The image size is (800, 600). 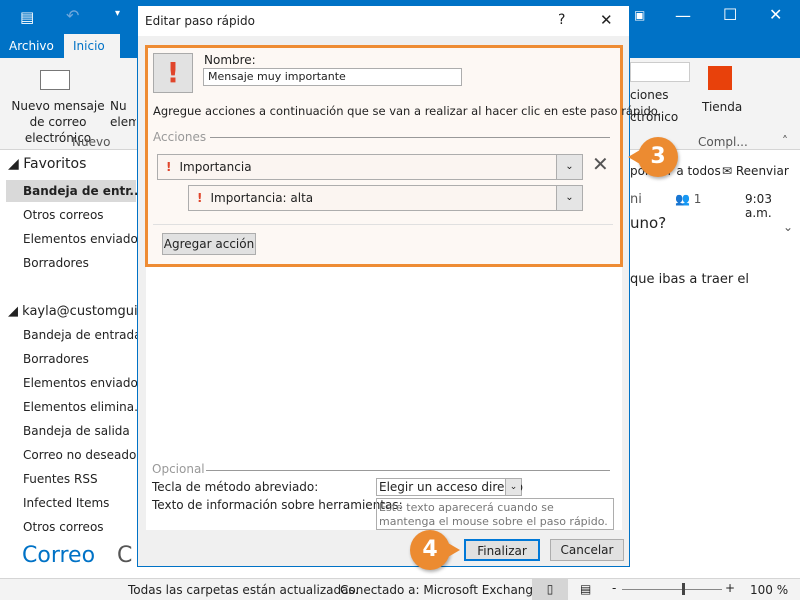 What do you see at coordinates (332, 77) in the screenshot?
I see `name-input: Mensaje muy importante` at bounding box center [332, 77].